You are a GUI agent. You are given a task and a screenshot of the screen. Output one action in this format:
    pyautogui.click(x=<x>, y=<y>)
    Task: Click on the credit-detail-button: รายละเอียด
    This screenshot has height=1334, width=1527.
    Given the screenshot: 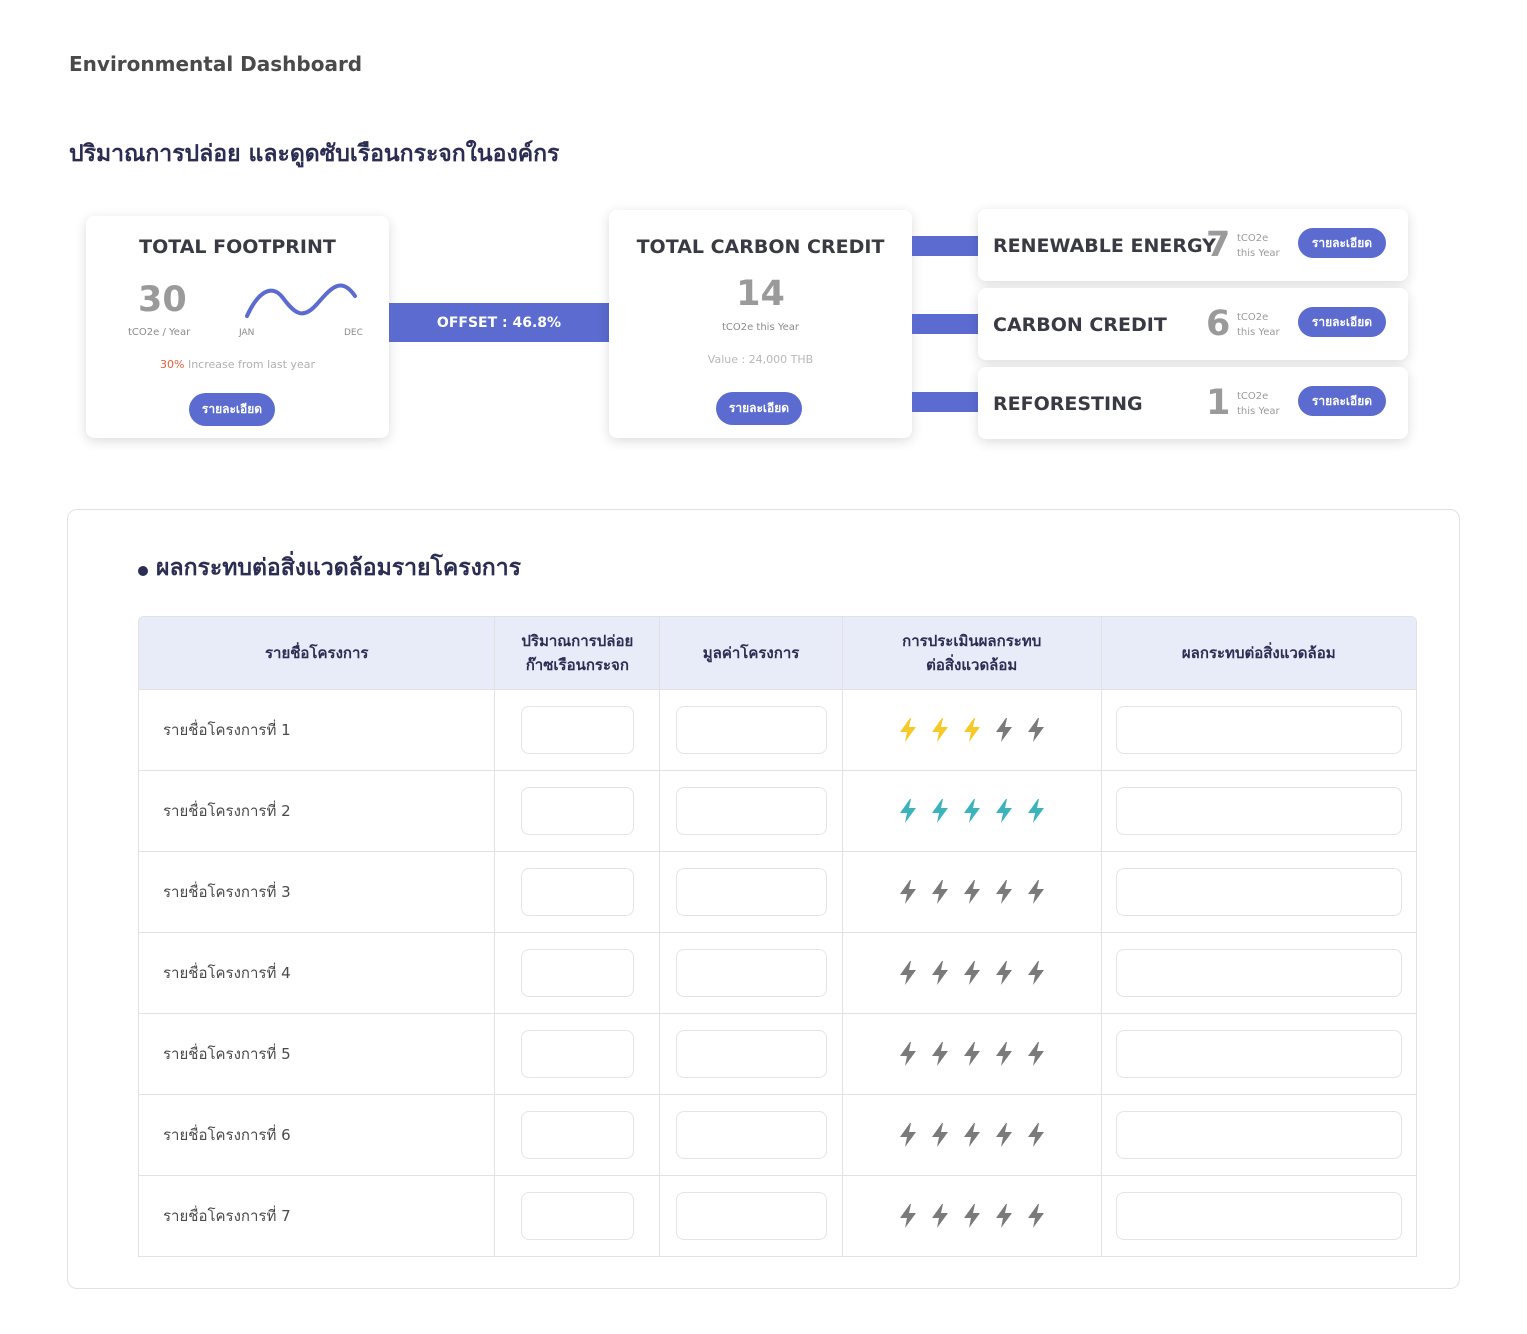 What is the action you would take?
    pyautogui.click(x=759, y=408)
    